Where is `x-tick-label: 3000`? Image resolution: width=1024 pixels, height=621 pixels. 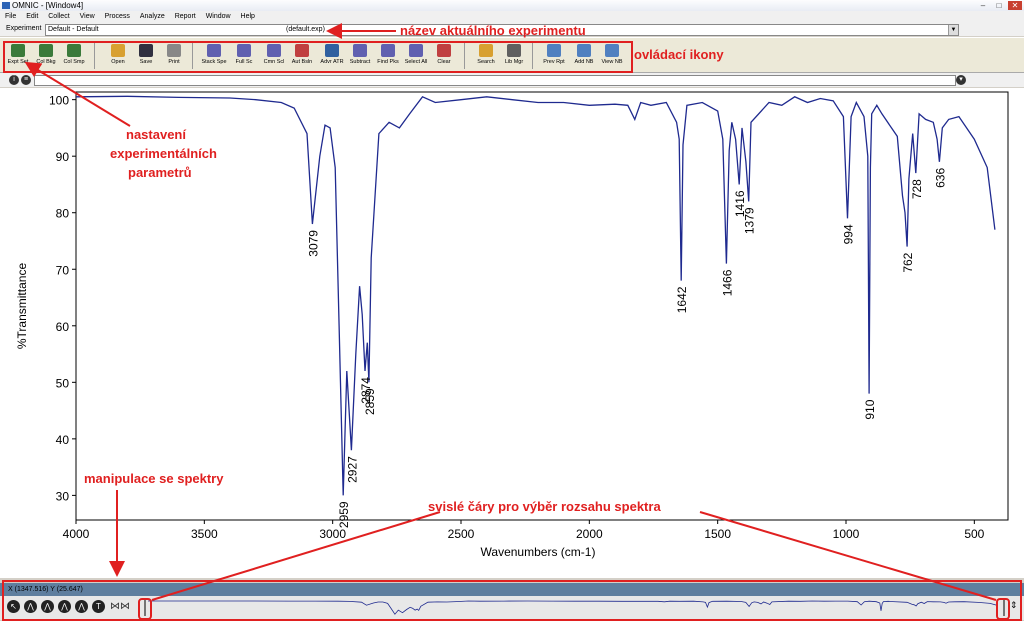
x-tick-label: 3000 is located at coordinates (332, 534).